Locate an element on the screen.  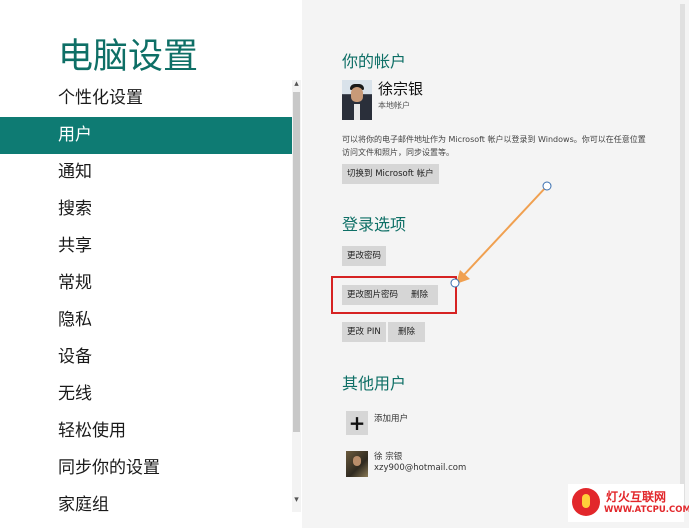
watermark-logo-icon is located at coordinates (586, 502).